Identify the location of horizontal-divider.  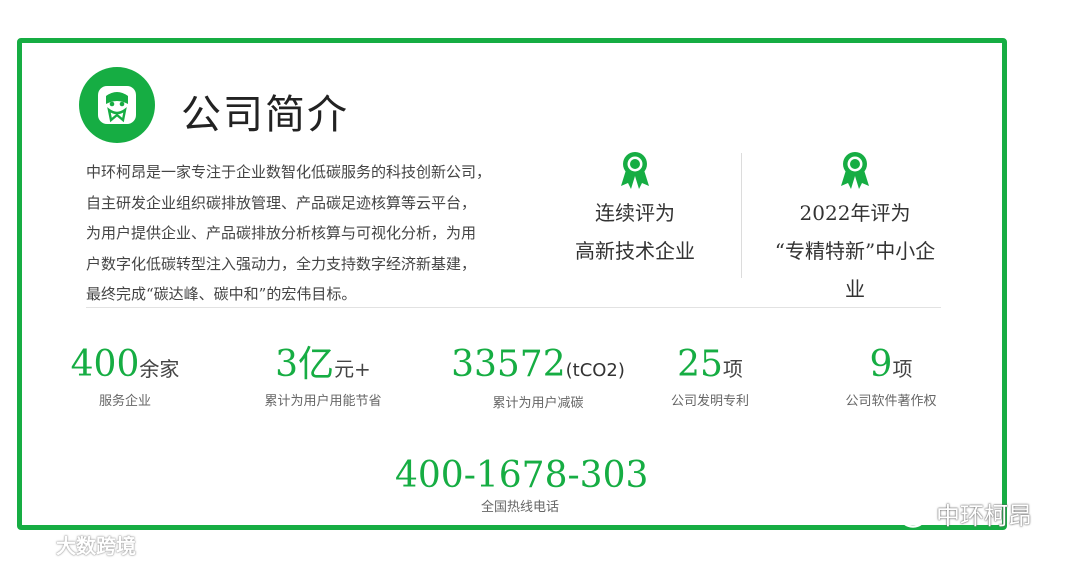
(513, 307).